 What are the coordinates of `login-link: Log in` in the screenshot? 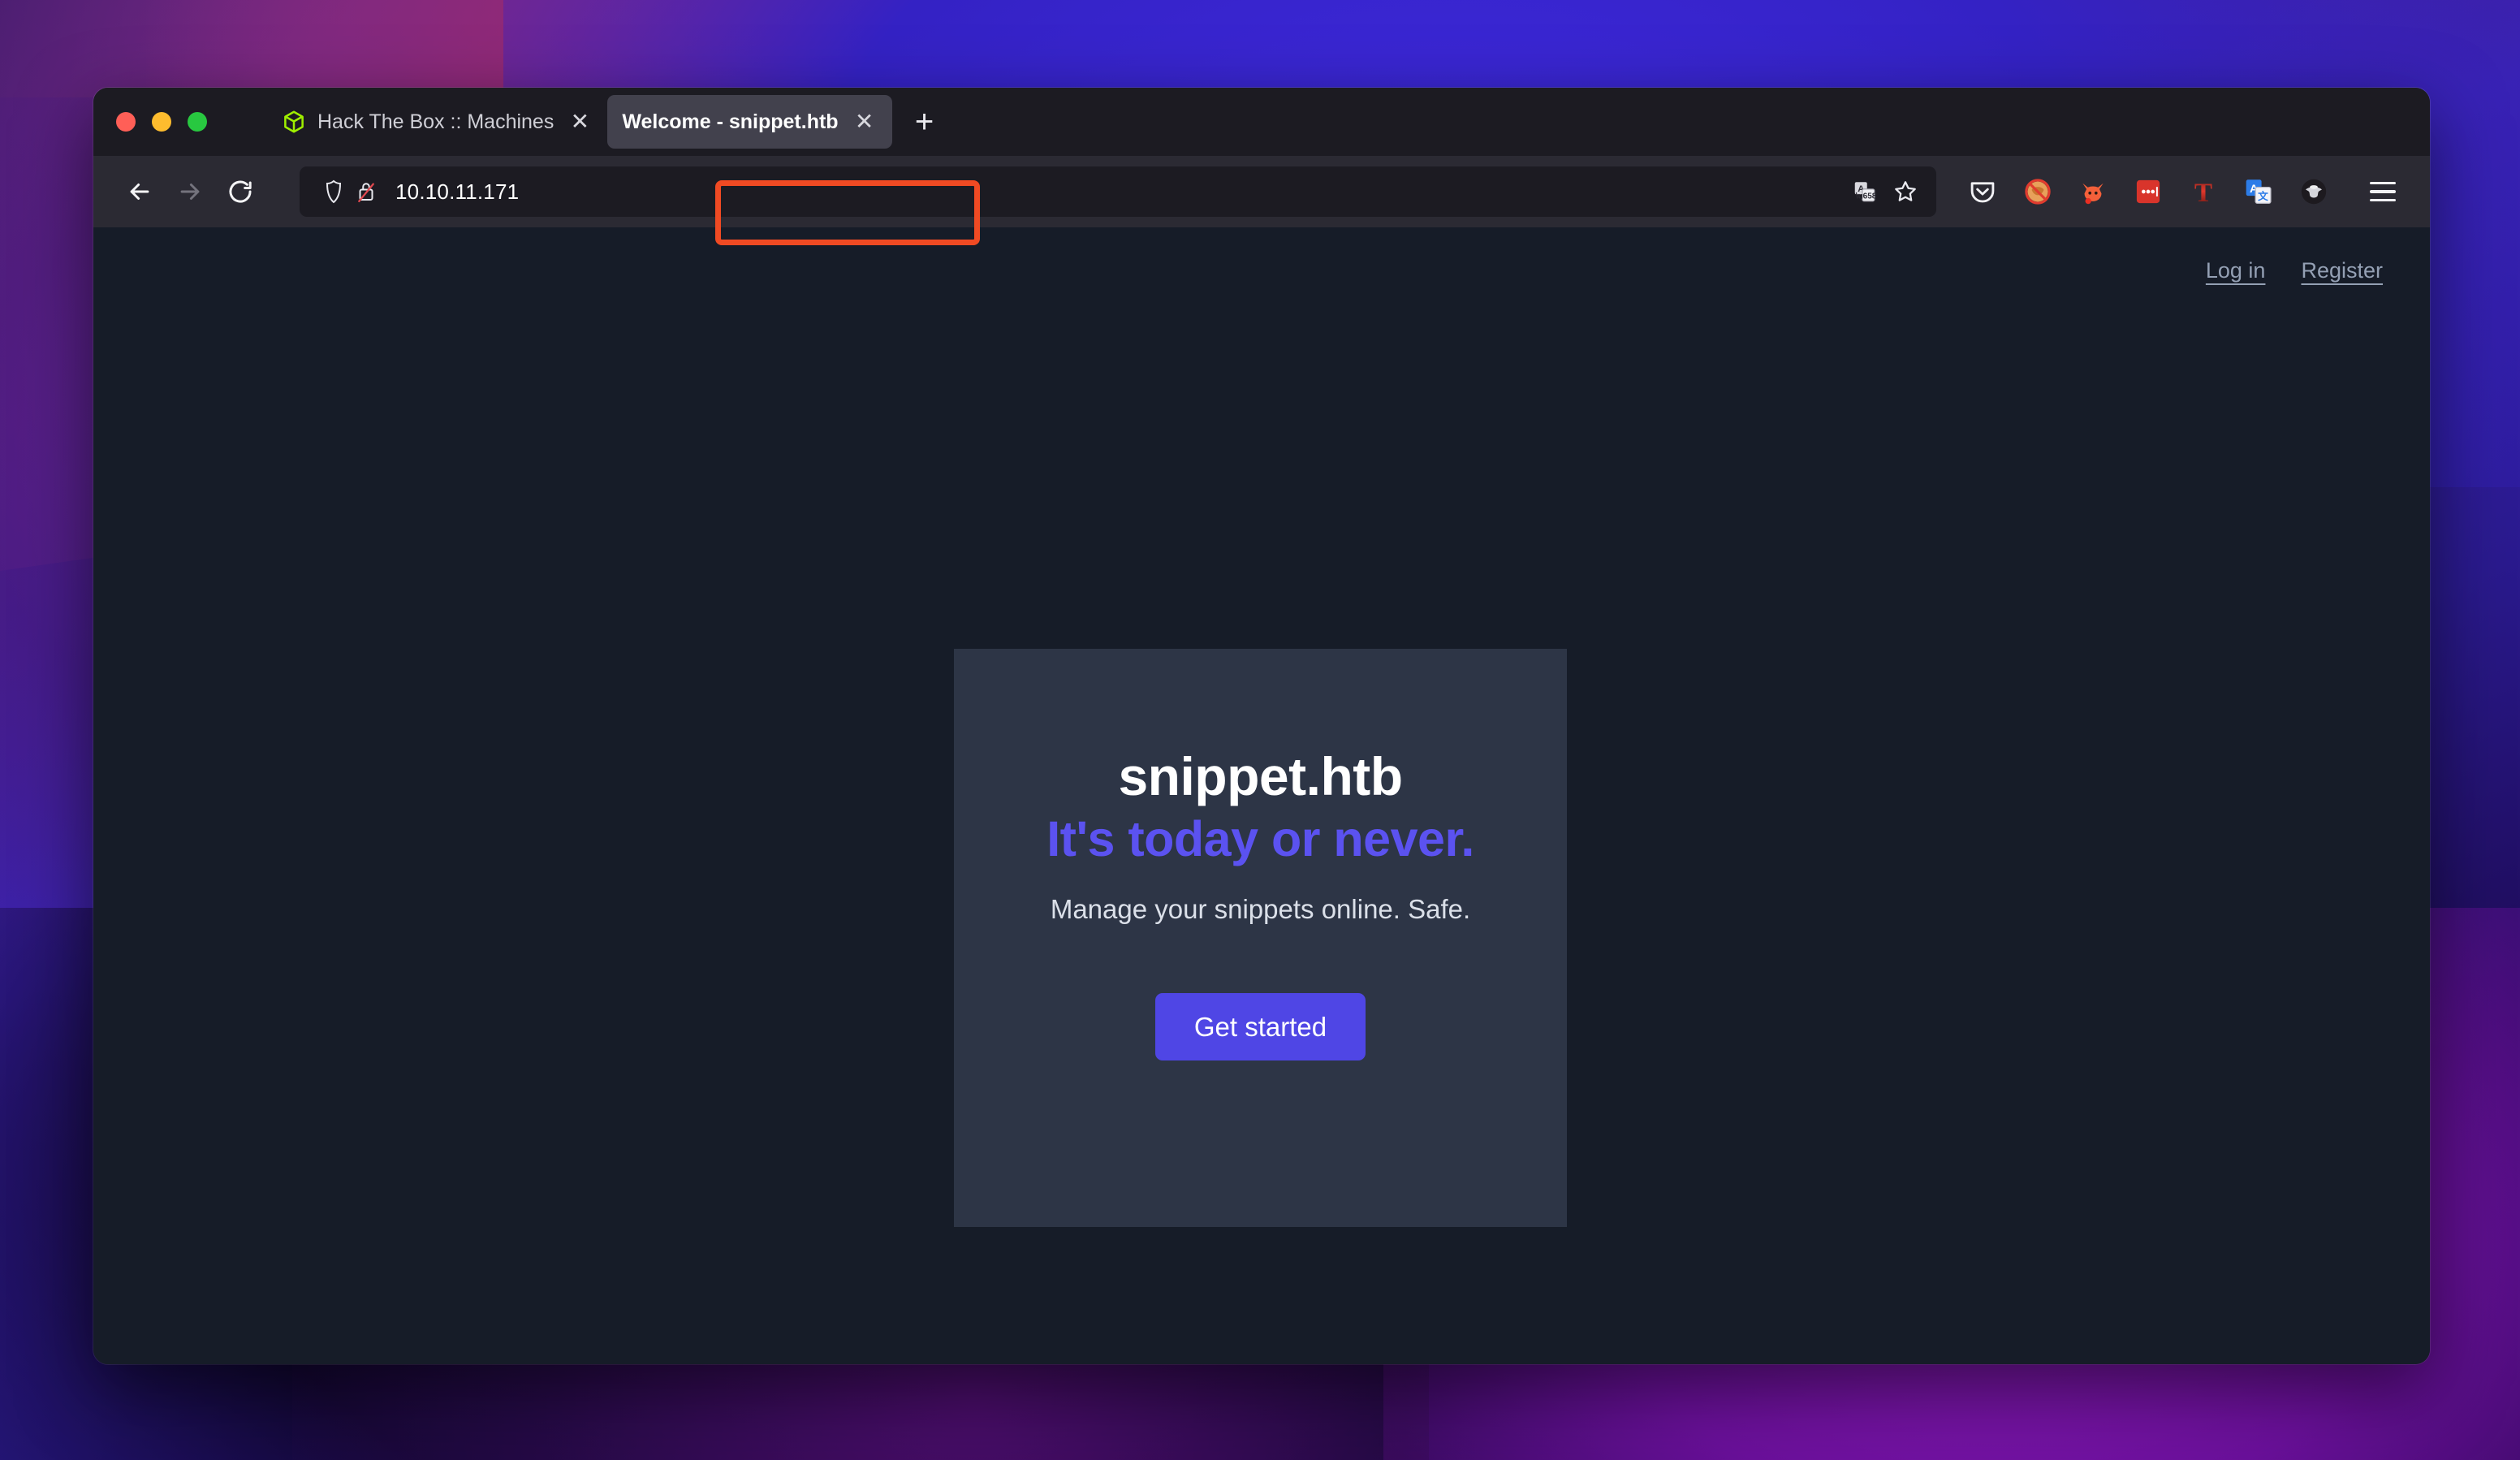 It's located at (2236, 270).